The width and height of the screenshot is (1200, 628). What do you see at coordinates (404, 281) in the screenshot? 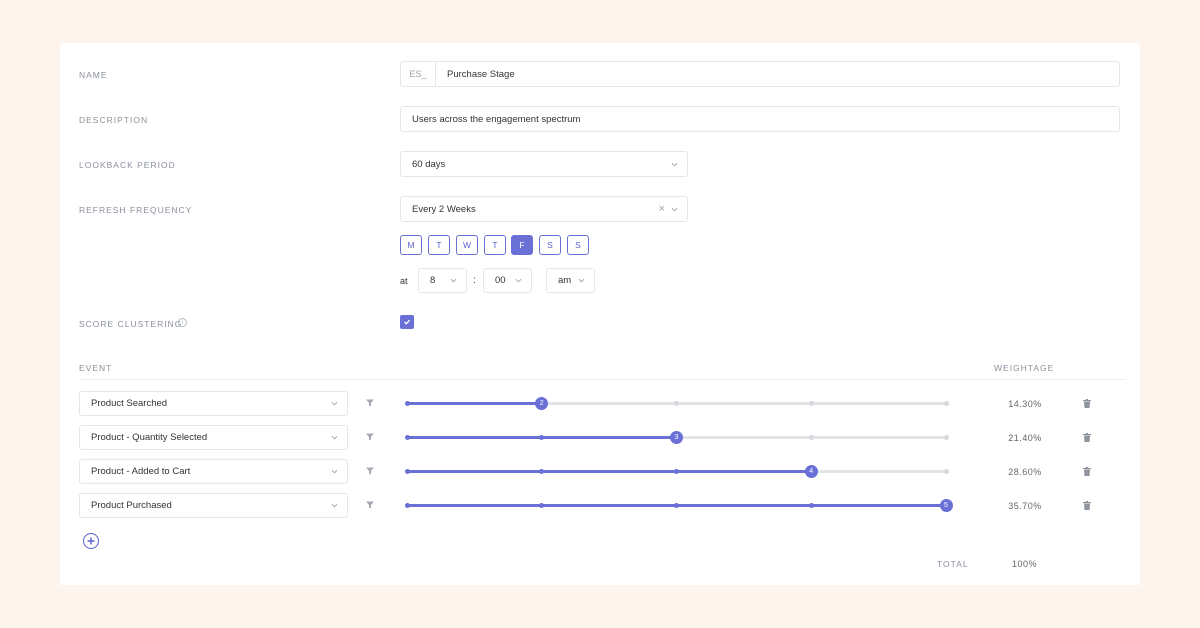
I see `time-at-label: at` at bounding box center [404, 281].